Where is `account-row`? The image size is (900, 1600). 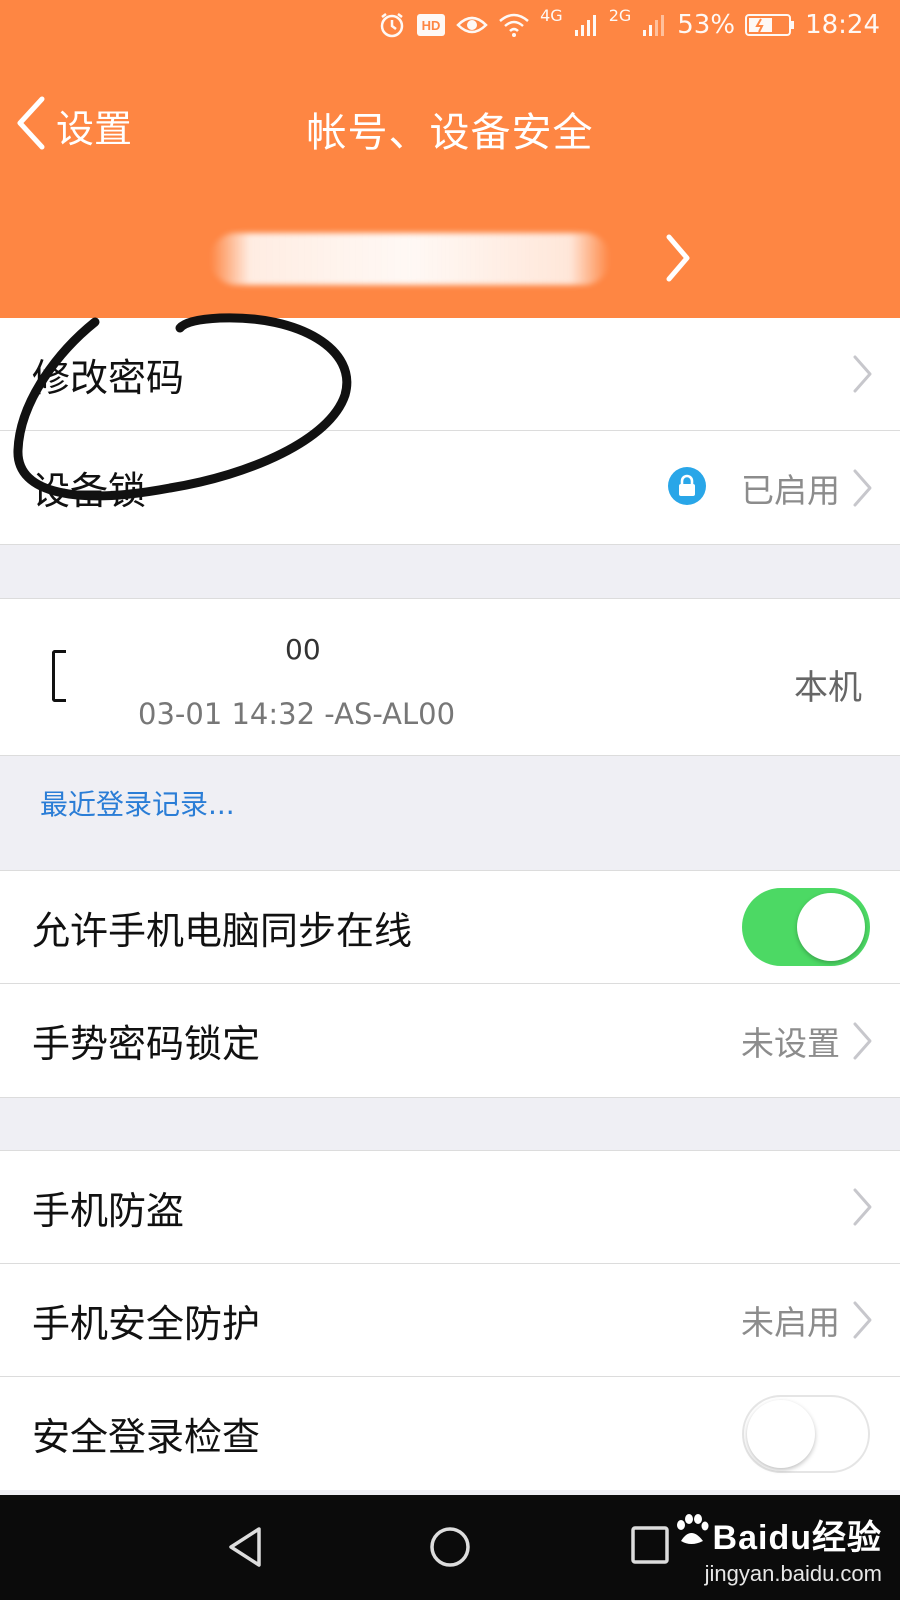
account-row is located at coordinates (450, 260).